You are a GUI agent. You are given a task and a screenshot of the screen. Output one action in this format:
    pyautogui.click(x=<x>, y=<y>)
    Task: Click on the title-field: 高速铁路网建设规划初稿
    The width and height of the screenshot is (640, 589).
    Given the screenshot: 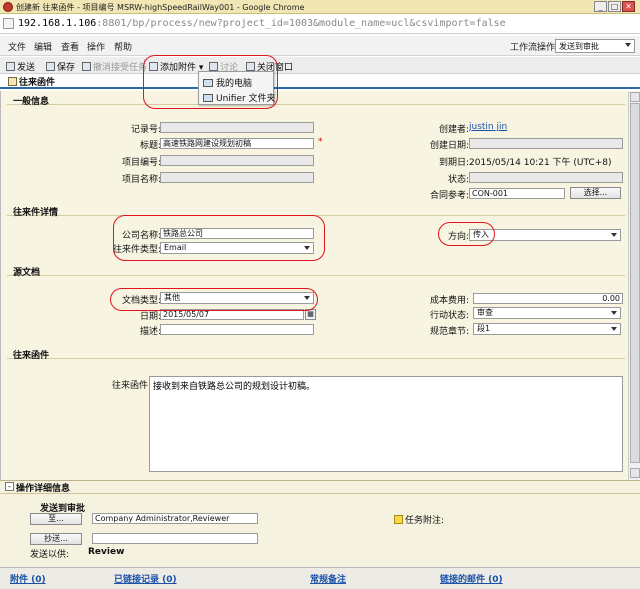 What is the action you would take?
    pyautogui.click(x=237, y=143)
    